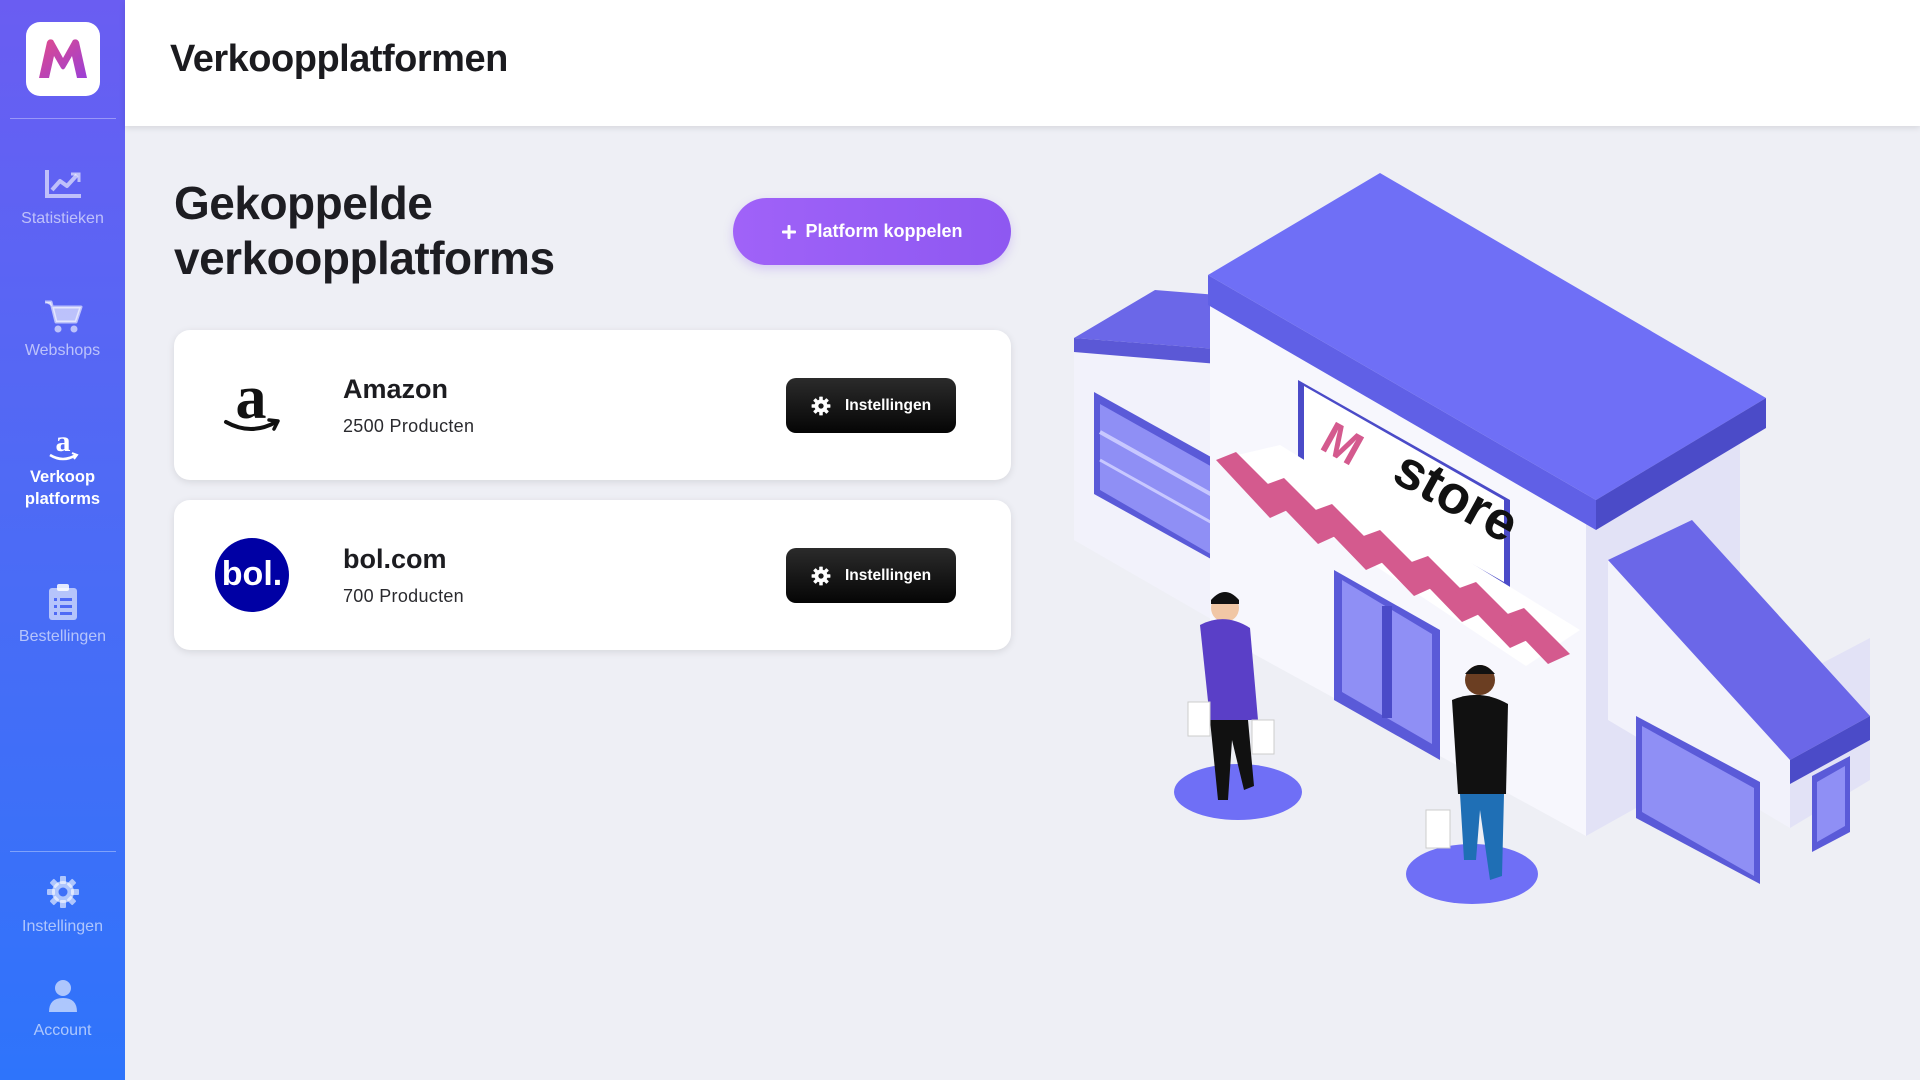  Describe the element at coordinates (1739, 702) in the screenshot. I see `right-annex` at that location.